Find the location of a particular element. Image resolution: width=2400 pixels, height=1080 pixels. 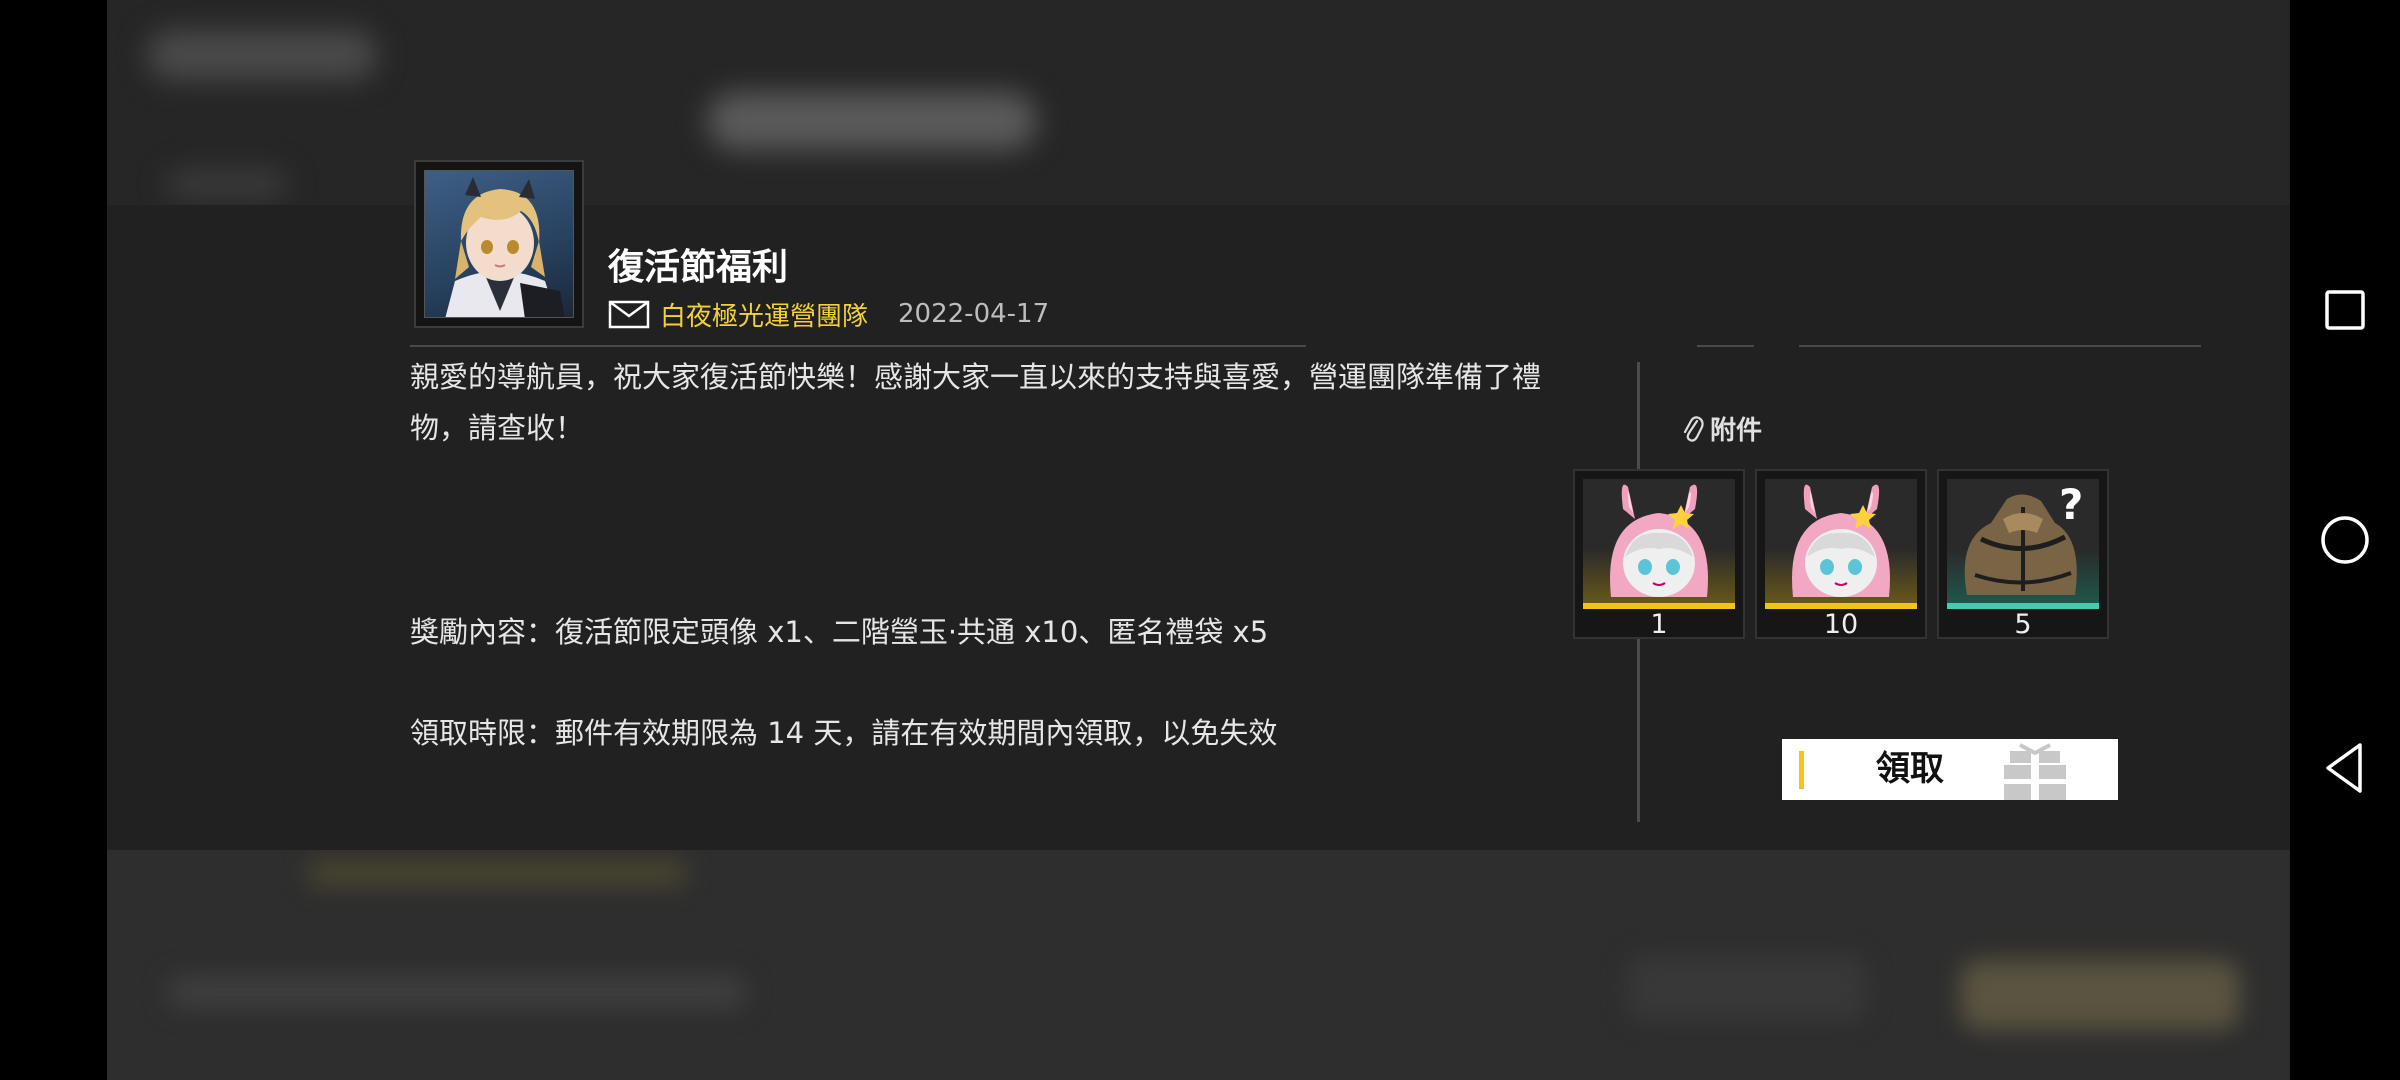

attachment-item: 1 is located at coordinates (1659, 554).